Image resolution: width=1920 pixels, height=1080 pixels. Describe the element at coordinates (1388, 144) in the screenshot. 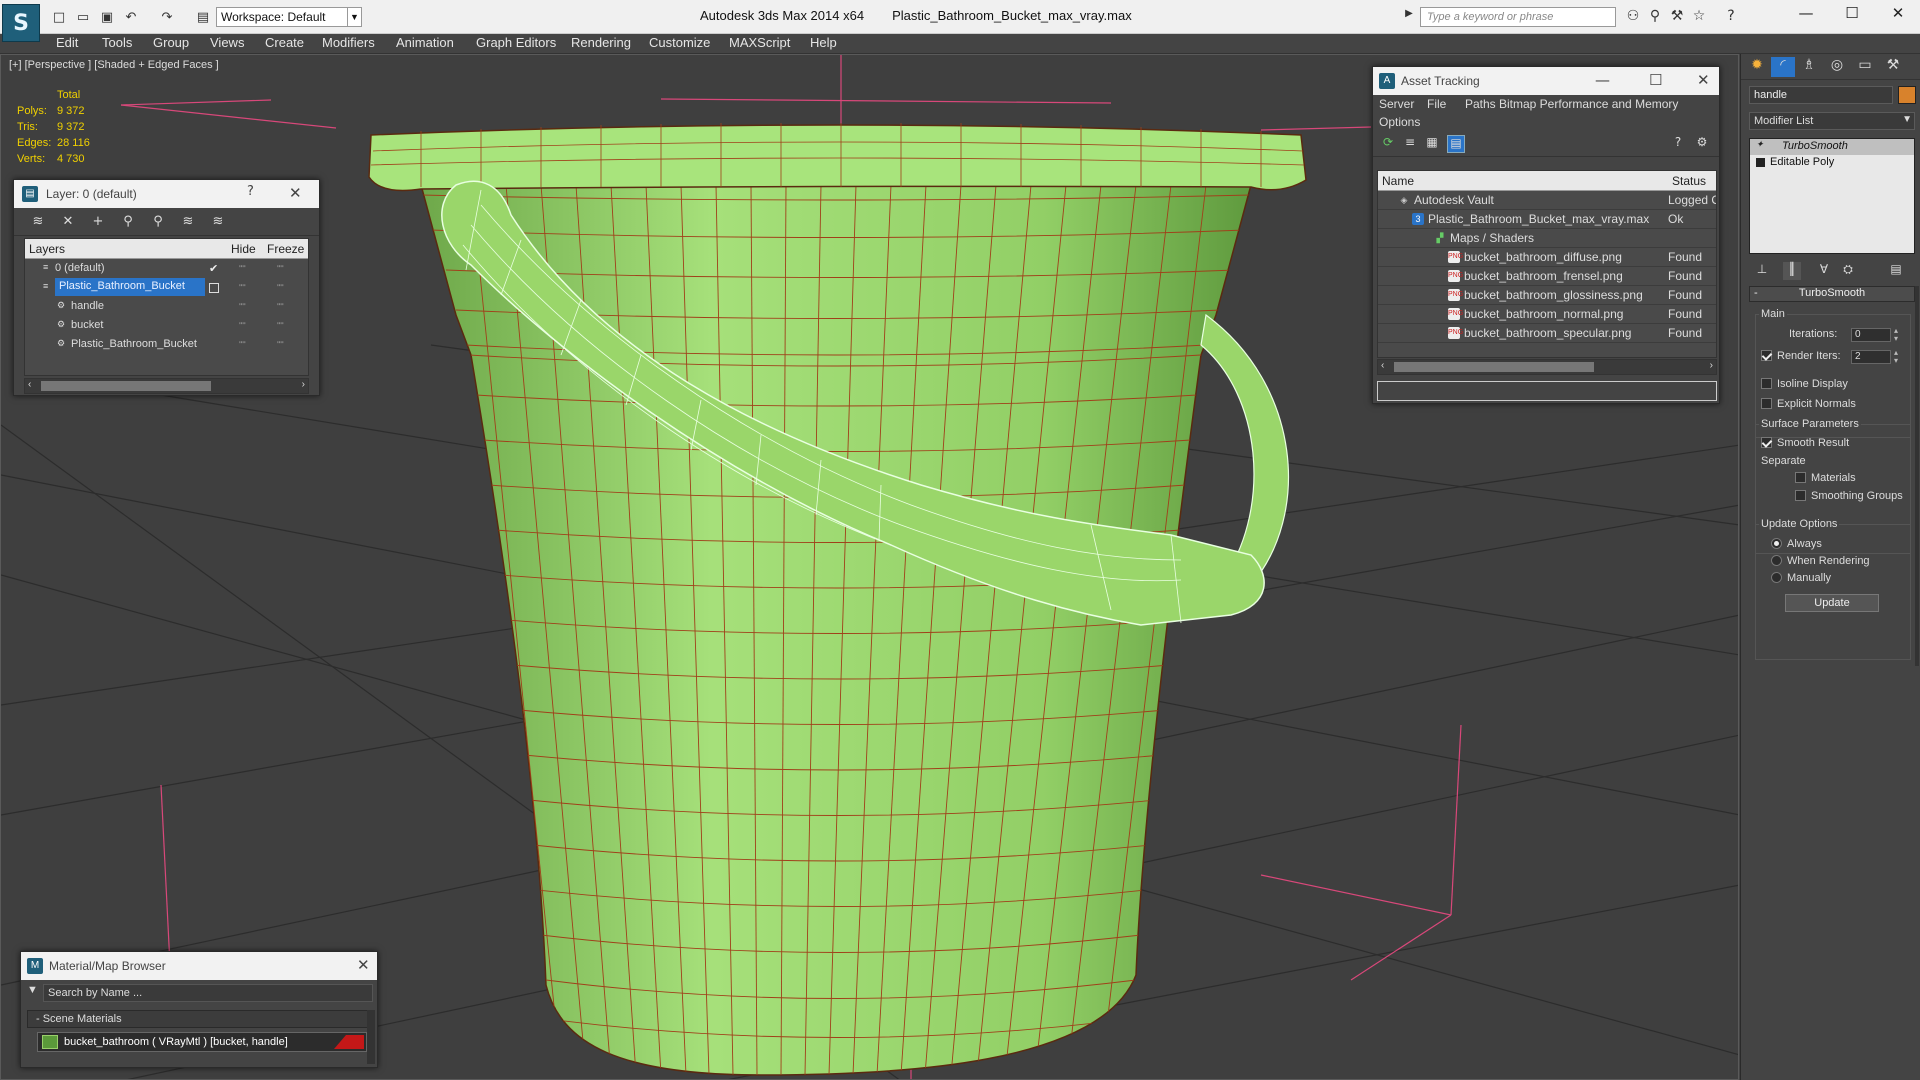

I see `refresh-icon: ⟳` at that location.